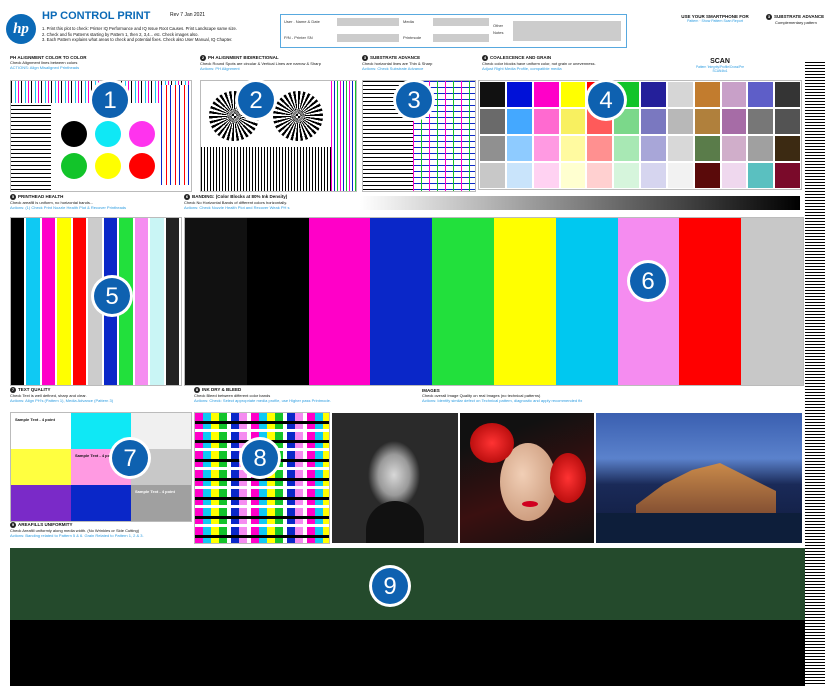 This screenshot has height=686, width=829. What do you see at coordinates (412, 37) in the screenshot?
I see `printmode-label: Printmode` at bounding box center [412, 37].